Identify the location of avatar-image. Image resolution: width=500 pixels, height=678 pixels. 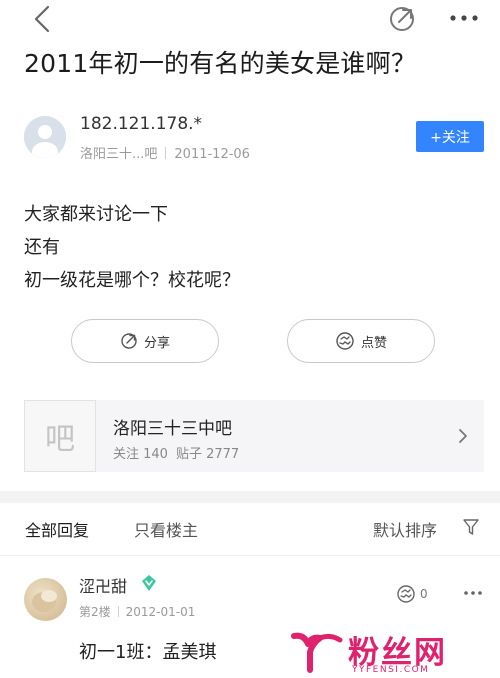
(44, 601).